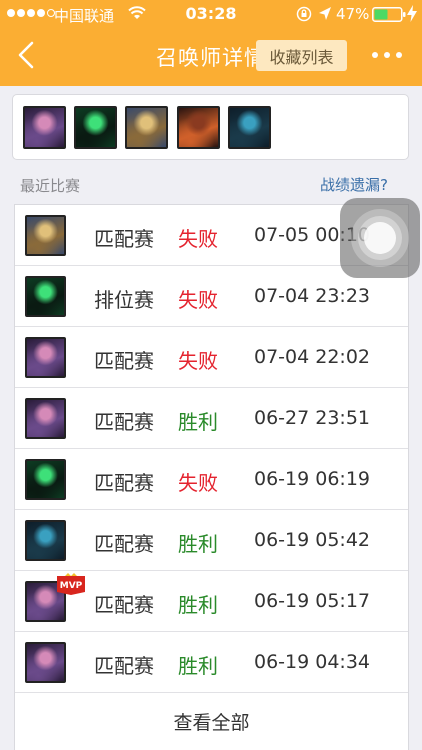 This screenshot has height=750, width=422. I want to click on mvp-badge-icon: MVP, so click(71, 584).